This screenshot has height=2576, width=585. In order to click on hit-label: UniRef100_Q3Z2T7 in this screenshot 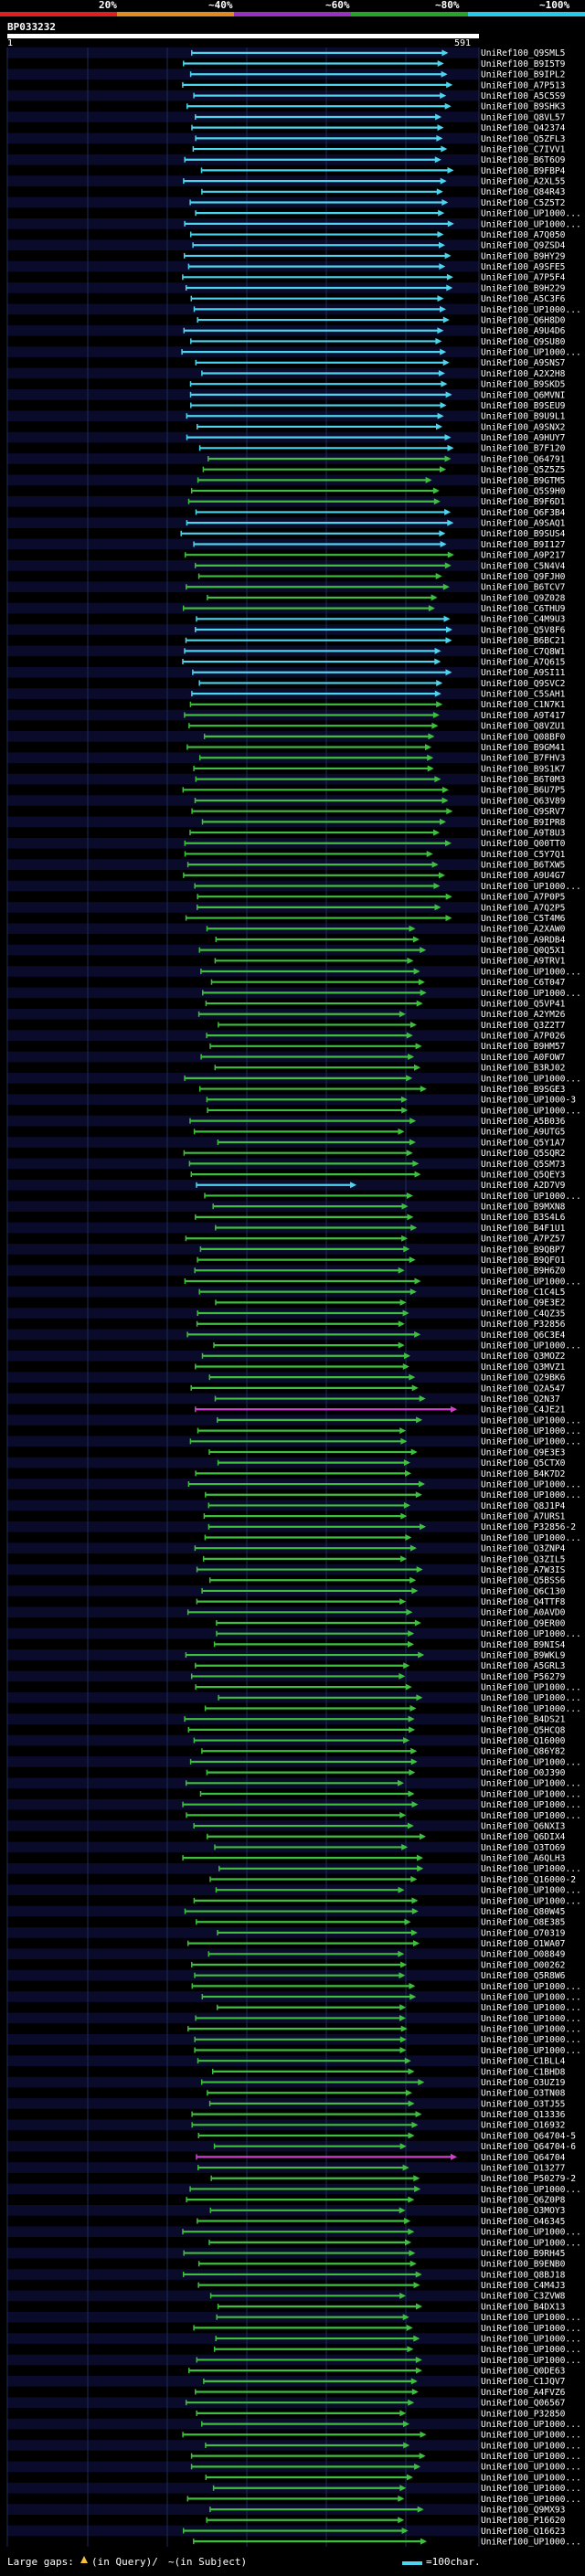, I will do `click(523, 1026)`.